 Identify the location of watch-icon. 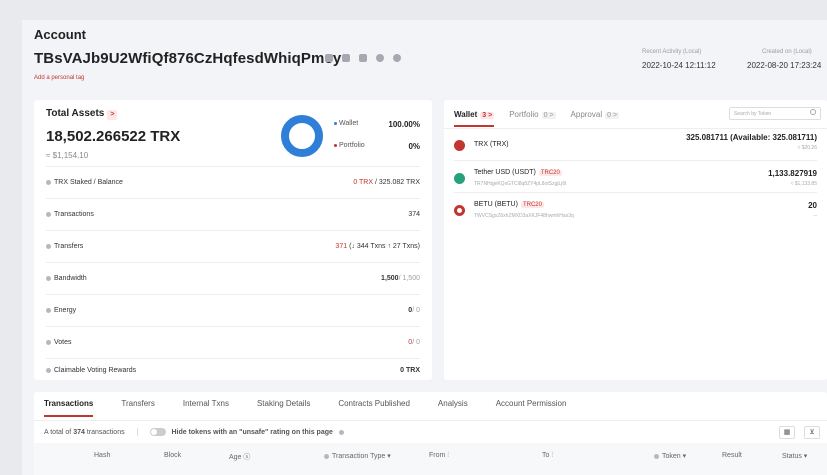
(363, 58).